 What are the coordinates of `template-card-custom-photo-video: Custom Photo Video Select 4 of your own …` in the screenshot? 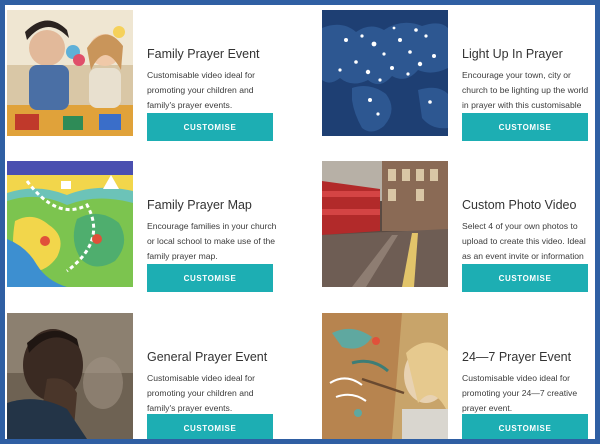 It's located at (457, 231).